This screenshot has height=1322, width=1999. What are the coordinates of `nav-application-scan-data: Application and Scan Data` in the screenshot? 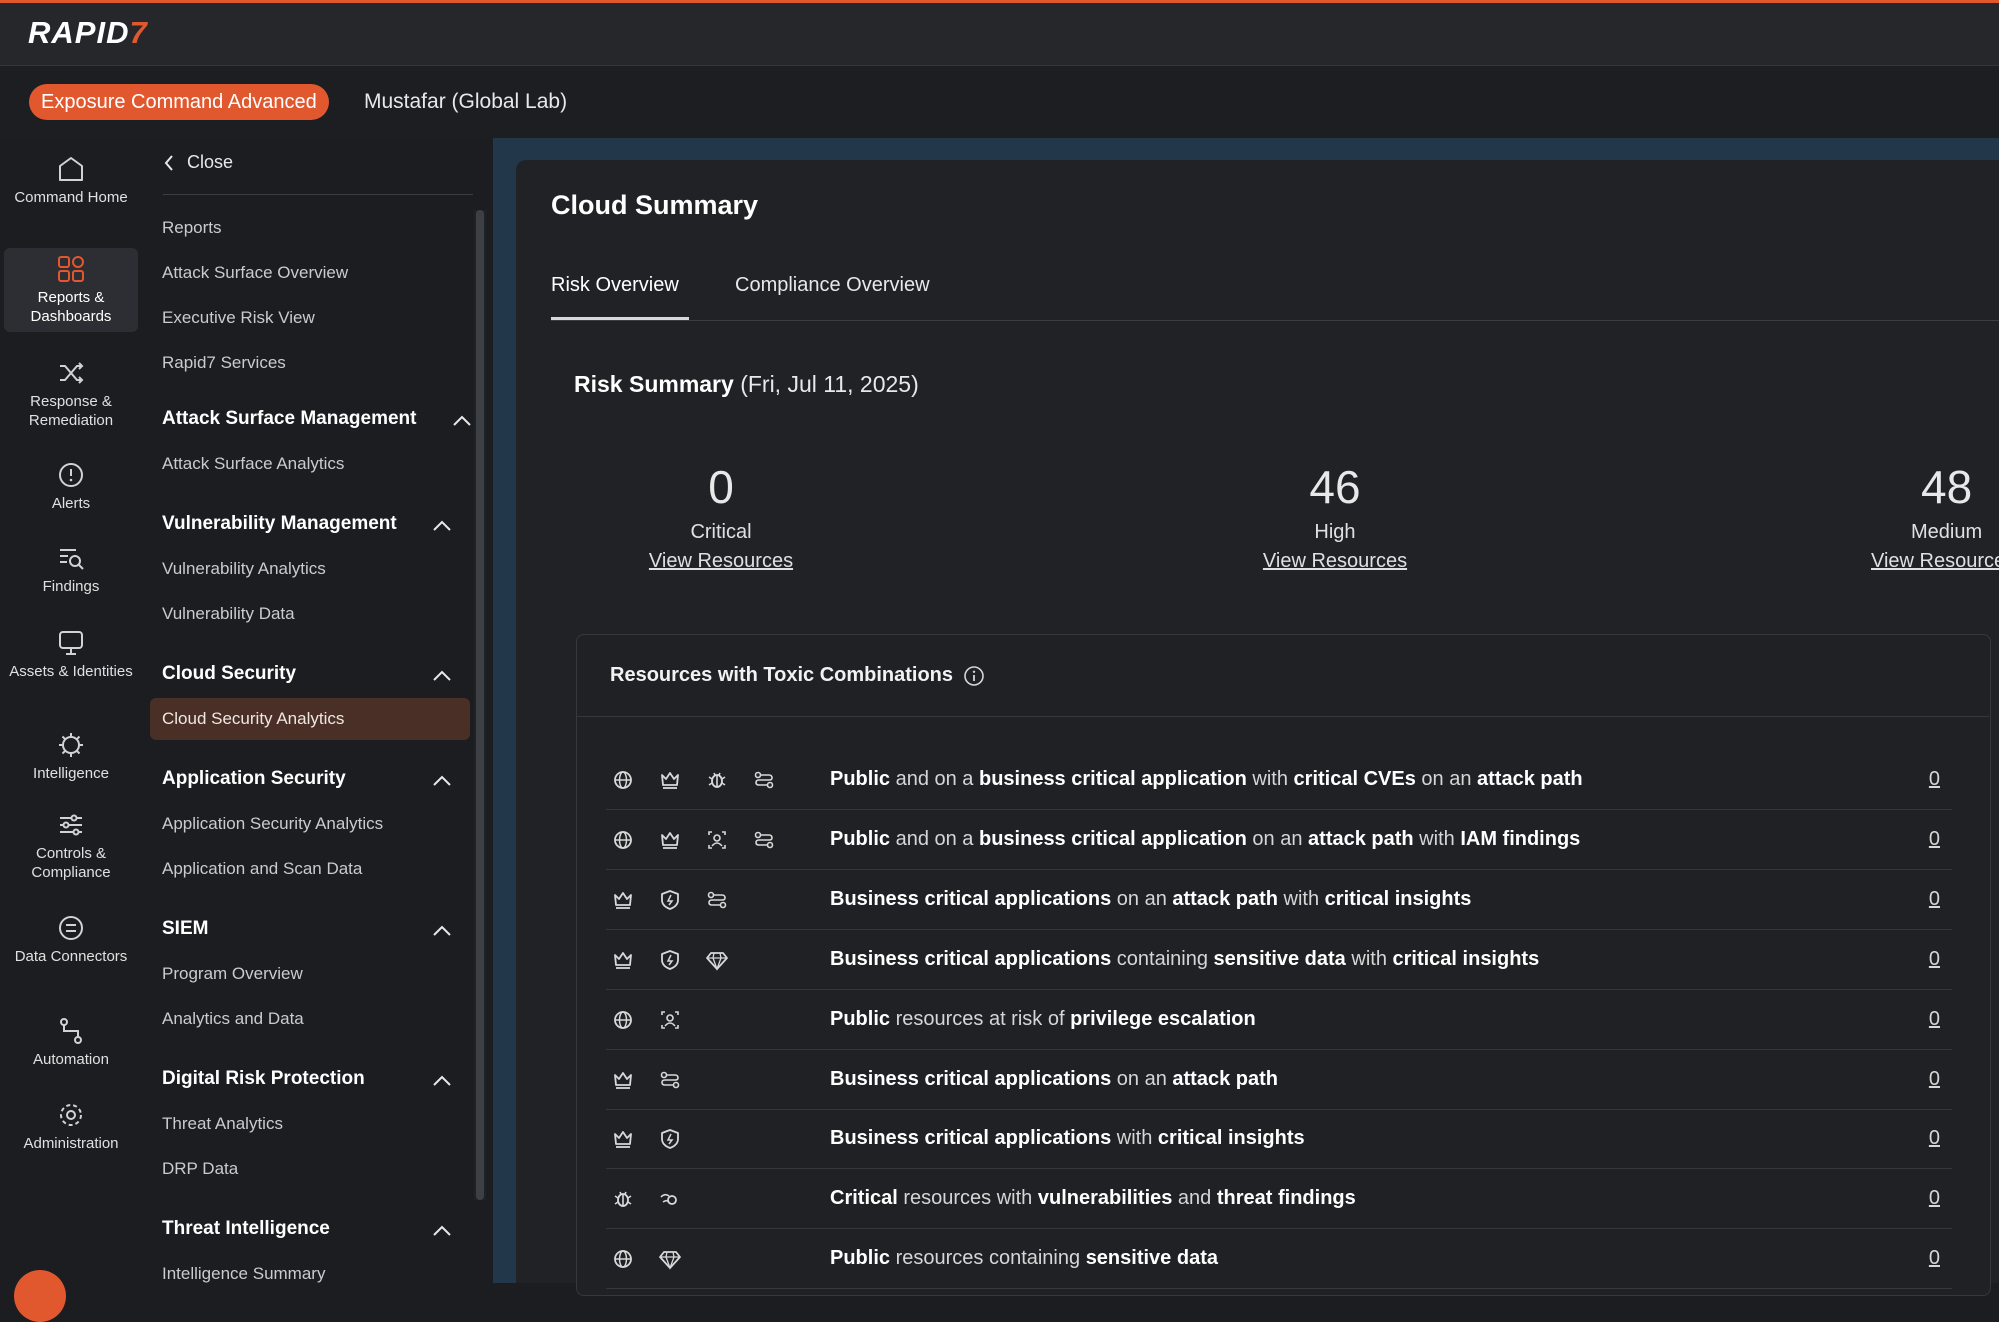 It's located at (262, 869).